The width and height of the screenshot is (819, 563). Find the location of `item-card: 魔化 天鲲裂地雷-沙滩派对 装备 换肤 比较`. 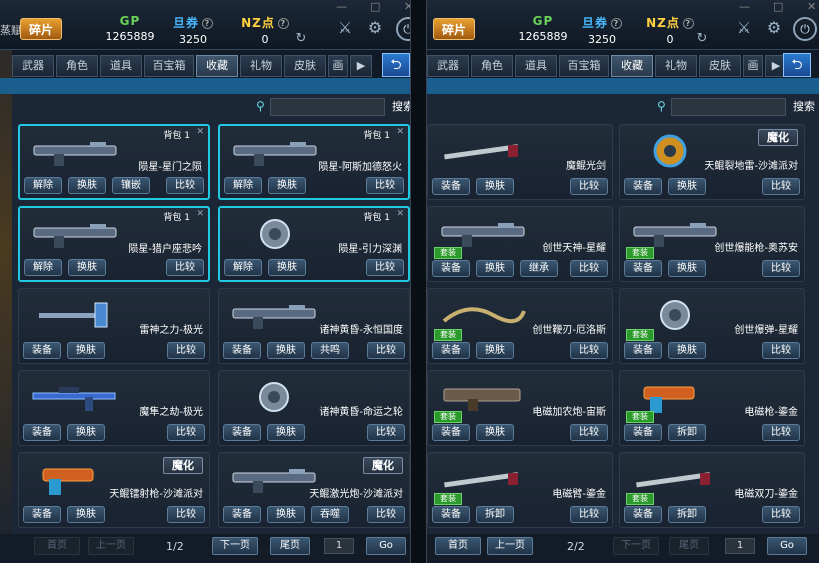

item-card: 魔化 天鲲裂地雷-沙滩派对 装备 换肤 比较 is located at coordinates (712, 162).